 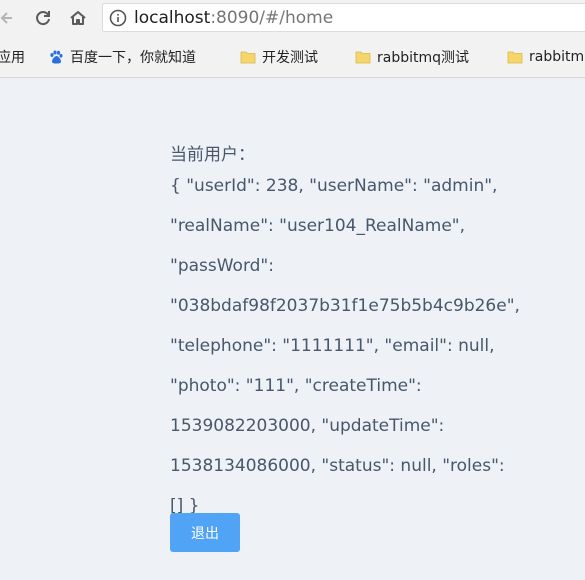 I want to click on bookmark-folder-dev-test: 开发测试, so click(x=279, y=57).